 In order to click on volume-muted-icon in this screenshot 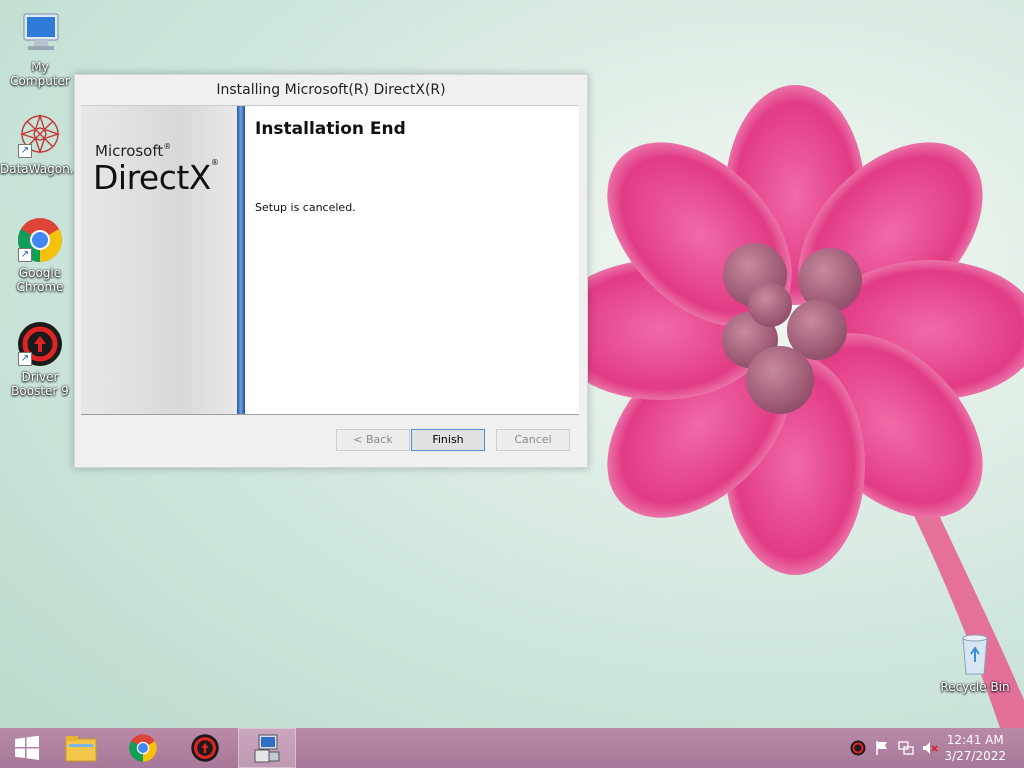, I will do `click(930, 748)`.